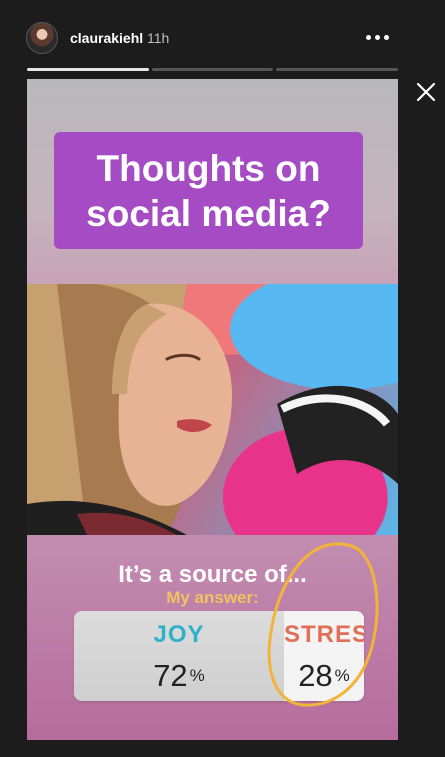 Image resolution: width=445 pixels, height=757 pixels. I want to click on question-line-2: social media?, so click(208, 213).